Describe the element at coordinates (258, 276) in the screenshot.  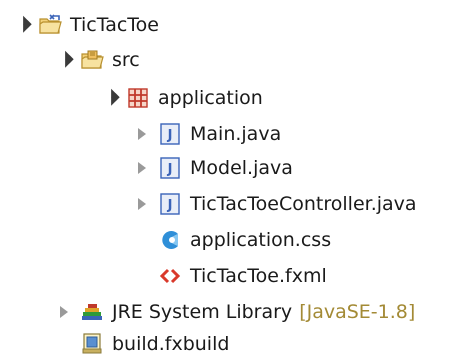
I see `file-label: TicTacToe.fxml` at that location.